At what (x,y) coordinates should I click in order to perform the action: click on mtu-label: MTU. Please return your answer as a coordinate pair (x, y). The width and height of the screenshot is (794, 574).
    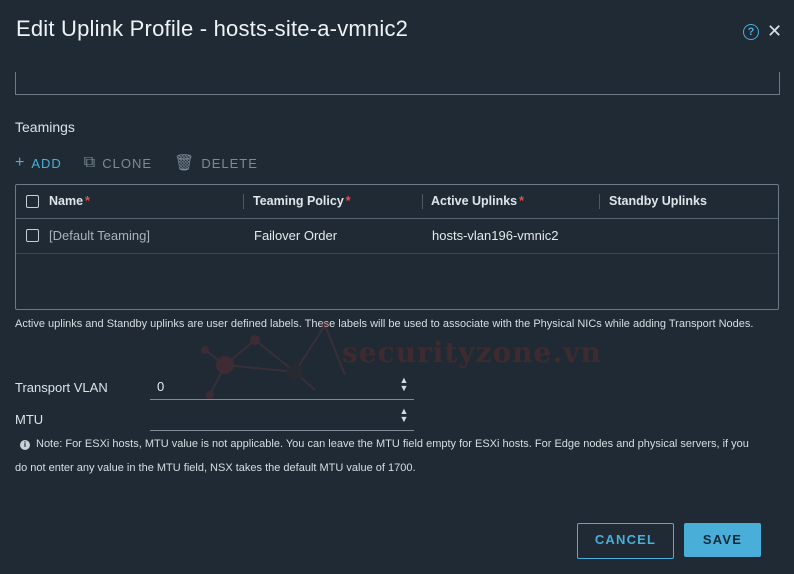
    Looking at the image, I should click on (29, 419).